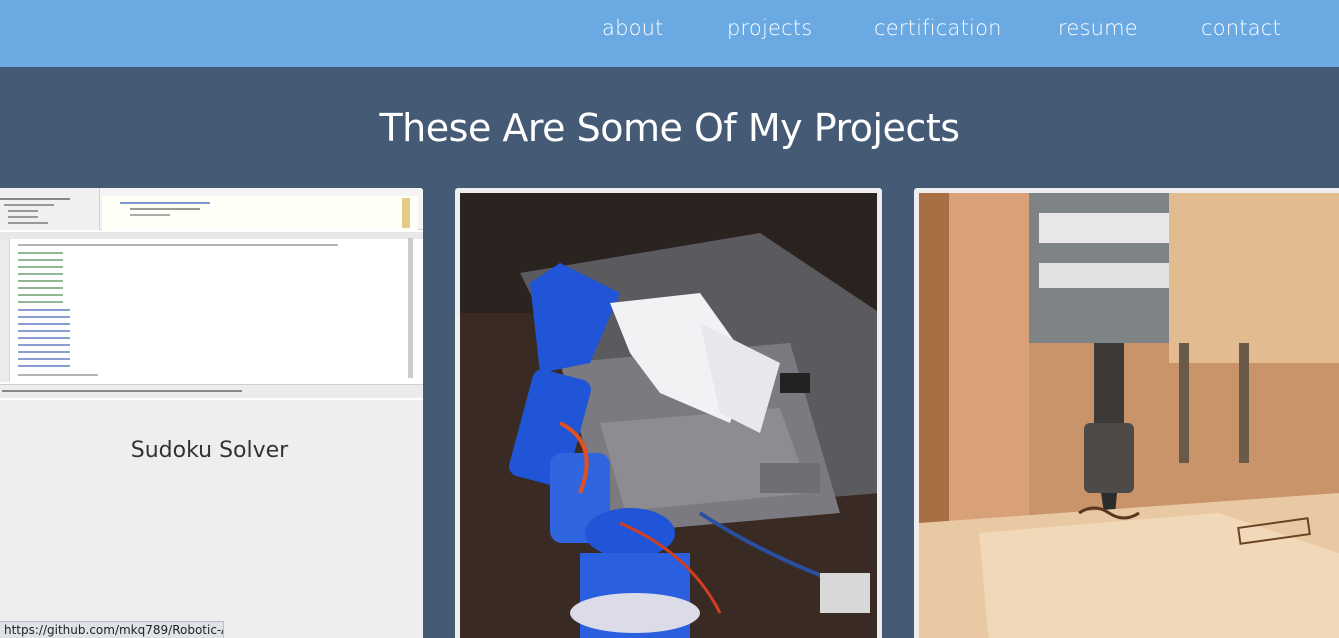 This screenshot has height=638, width=1339. What do you see at coordinates (1241, 28) in the screenshot?
I see `nav-link-contact: contact` at bounding box center [1241, 28].